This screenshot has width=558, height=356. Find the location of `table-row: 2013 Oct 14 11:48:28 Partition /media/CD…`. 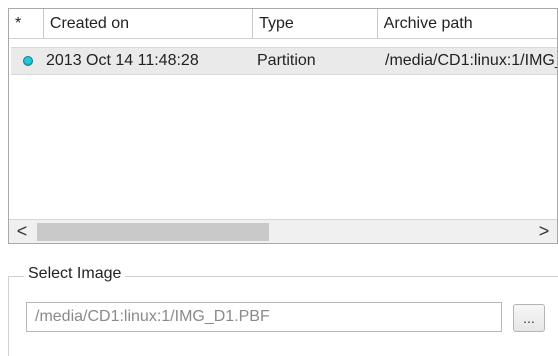

table-row: 2013 Oct 14 11:48:28 Partition /media/CD… is located at coordinates (284, 61).